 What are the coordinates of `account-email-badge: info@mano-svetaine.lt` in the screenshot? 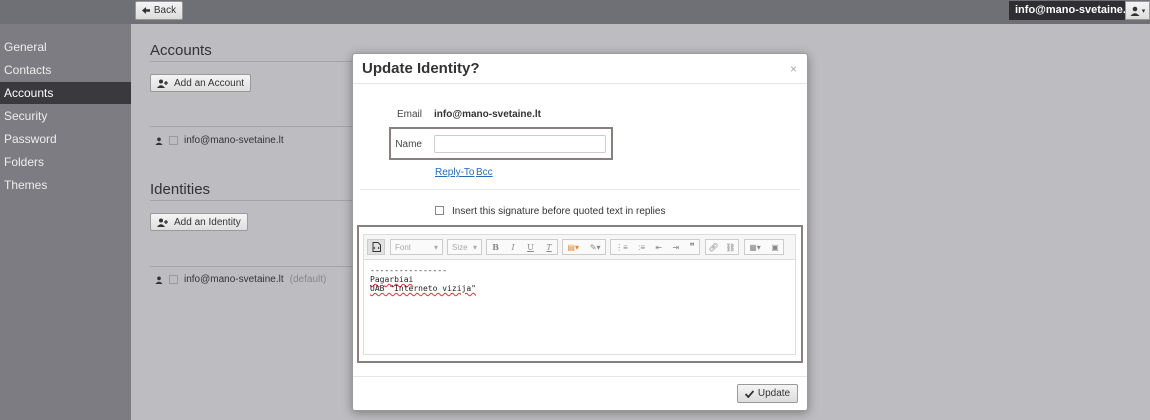 It's located at (1074, 10).